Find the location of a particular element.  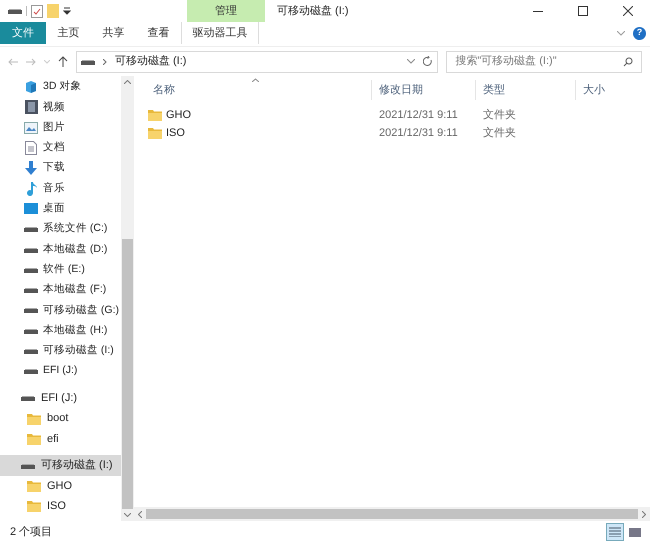

details-view-button is located at coordinates (615, 532).